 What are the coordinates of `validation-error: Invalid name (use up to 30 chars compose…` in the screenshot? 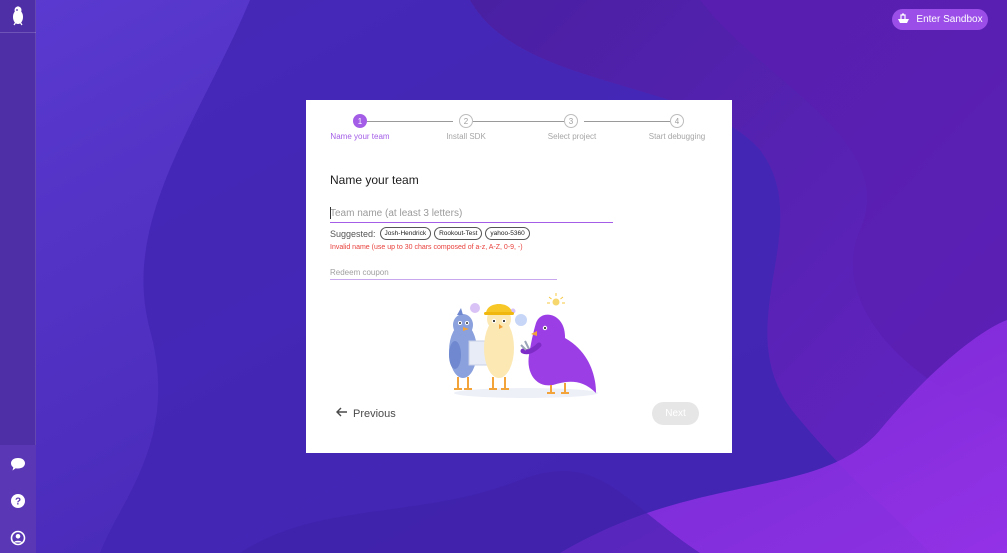 It's located at (426, 247).